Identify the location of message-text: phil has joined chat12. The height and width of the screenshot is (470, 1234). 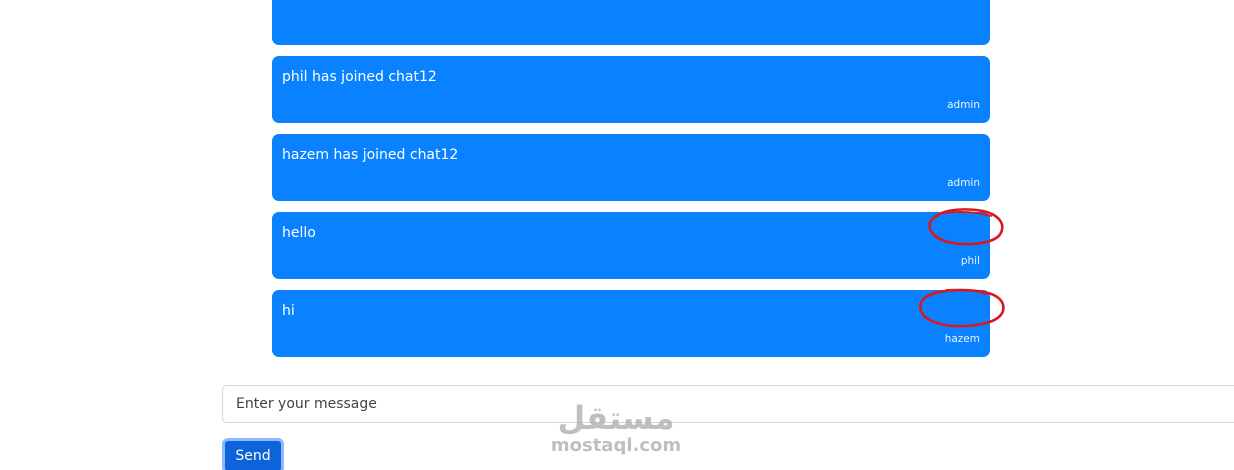
(359, 77).